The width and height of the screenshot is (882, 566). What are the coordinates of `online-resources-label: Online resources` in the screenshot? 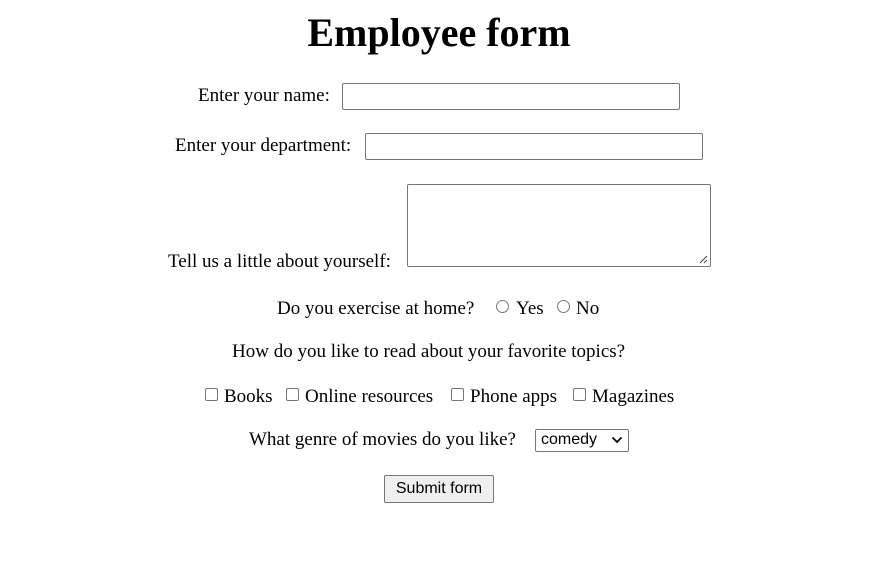 It's located at (369, 396).